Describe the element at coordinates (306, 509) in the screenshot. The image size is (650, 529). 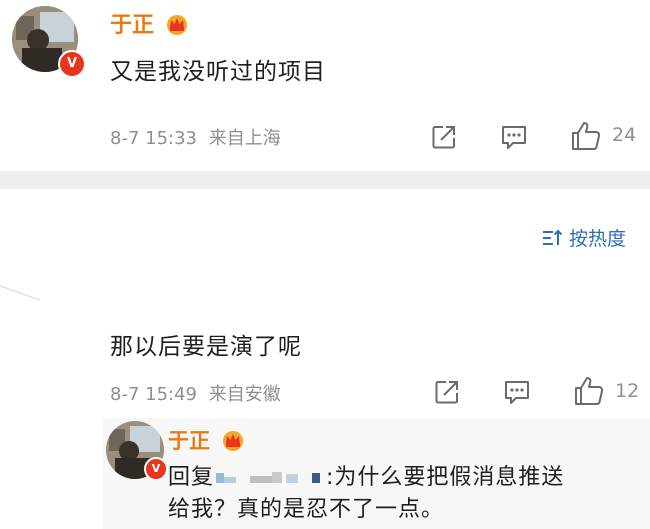
I see `reply-line-2: 给我？真的是忍不了一点。` at that location.